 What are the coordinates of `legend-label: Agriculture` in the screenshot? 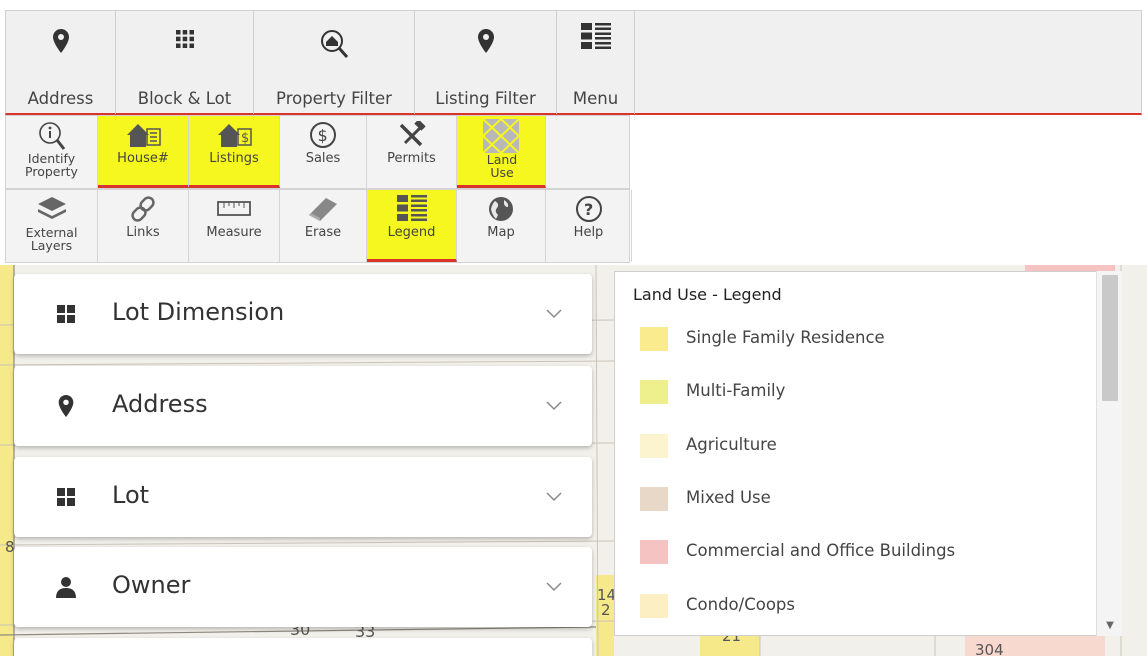 It's located at (731, 444).